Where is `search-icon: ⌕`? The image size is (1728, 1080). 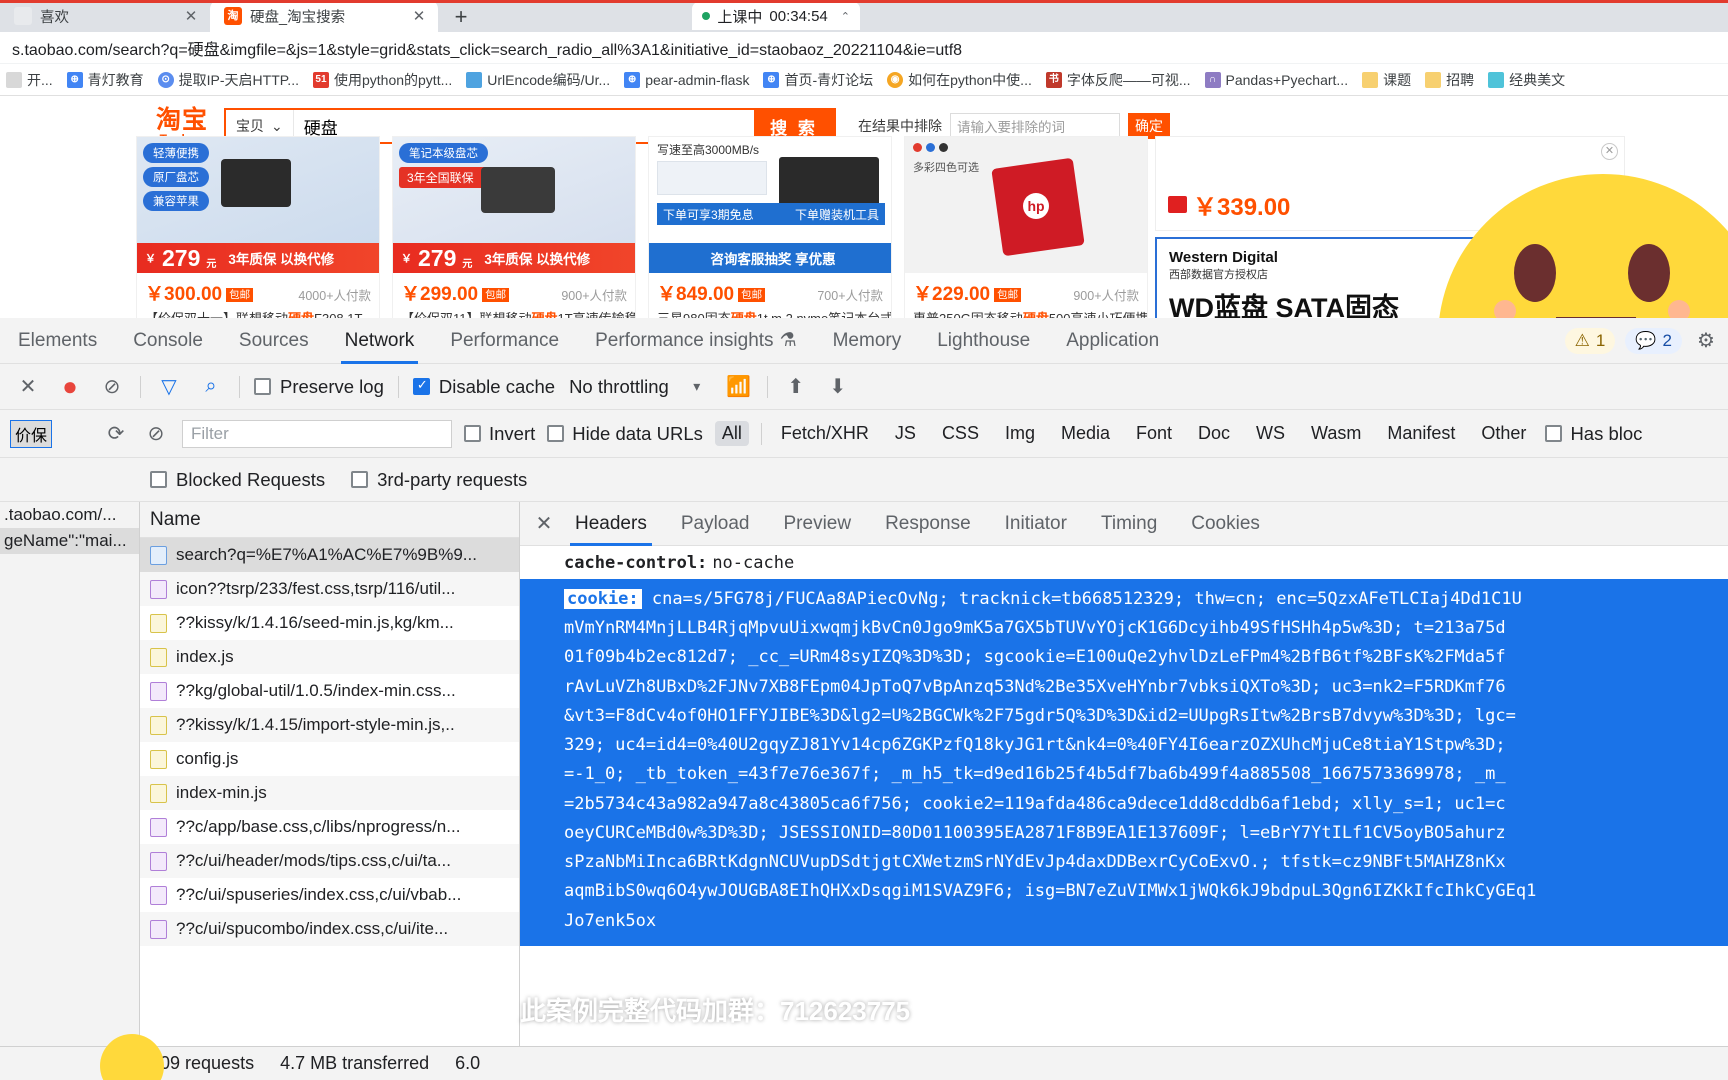 search-icon: ⌕ is located at coordinates (211, 387).